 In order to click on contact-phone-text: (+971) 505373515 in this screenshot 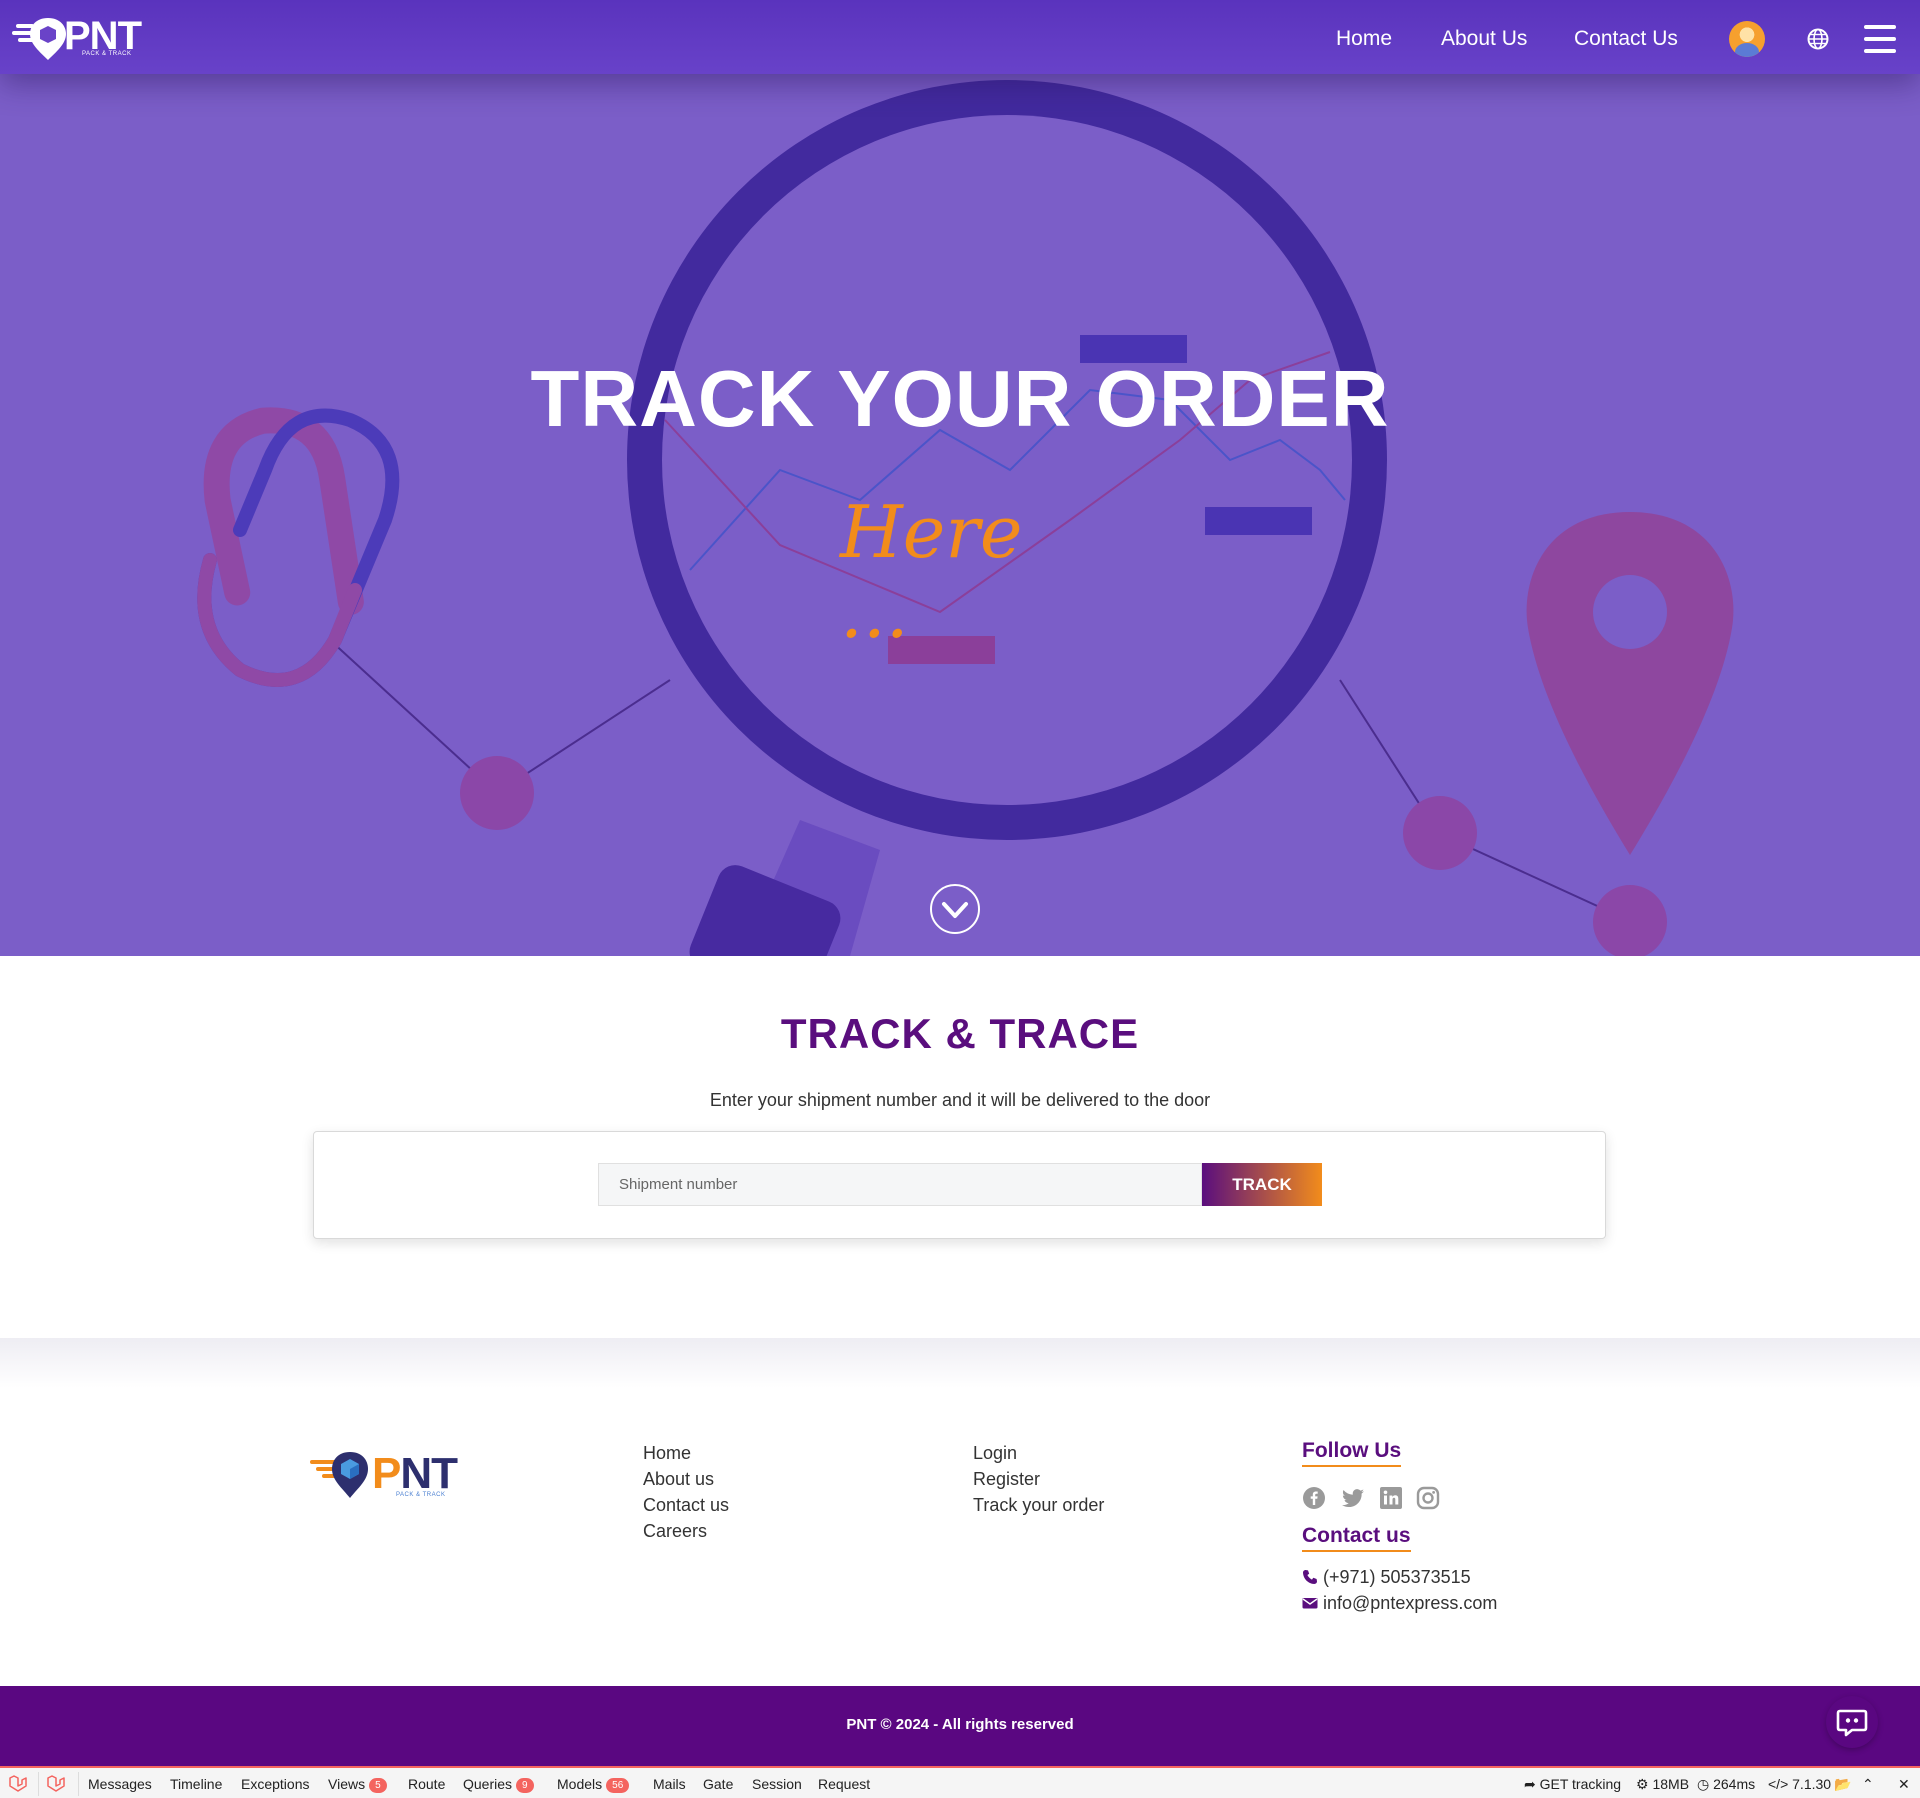, I will do `click(1397, 1577)`.